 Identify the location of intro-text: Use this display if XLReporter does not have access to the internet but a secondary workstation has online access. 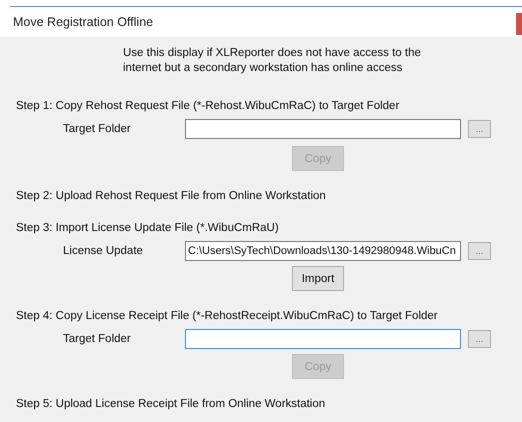
(272, 61).